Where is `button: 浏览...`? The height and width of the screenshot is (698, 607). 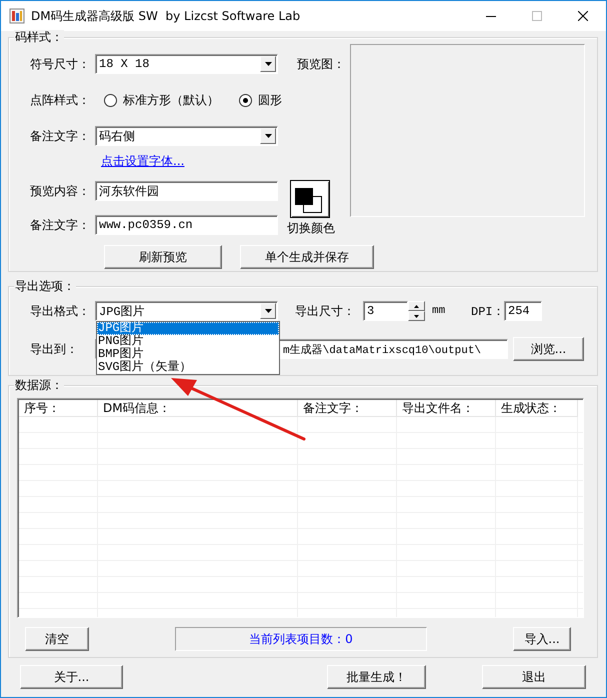 button: 浏览... is located at coordinates (548, 349).